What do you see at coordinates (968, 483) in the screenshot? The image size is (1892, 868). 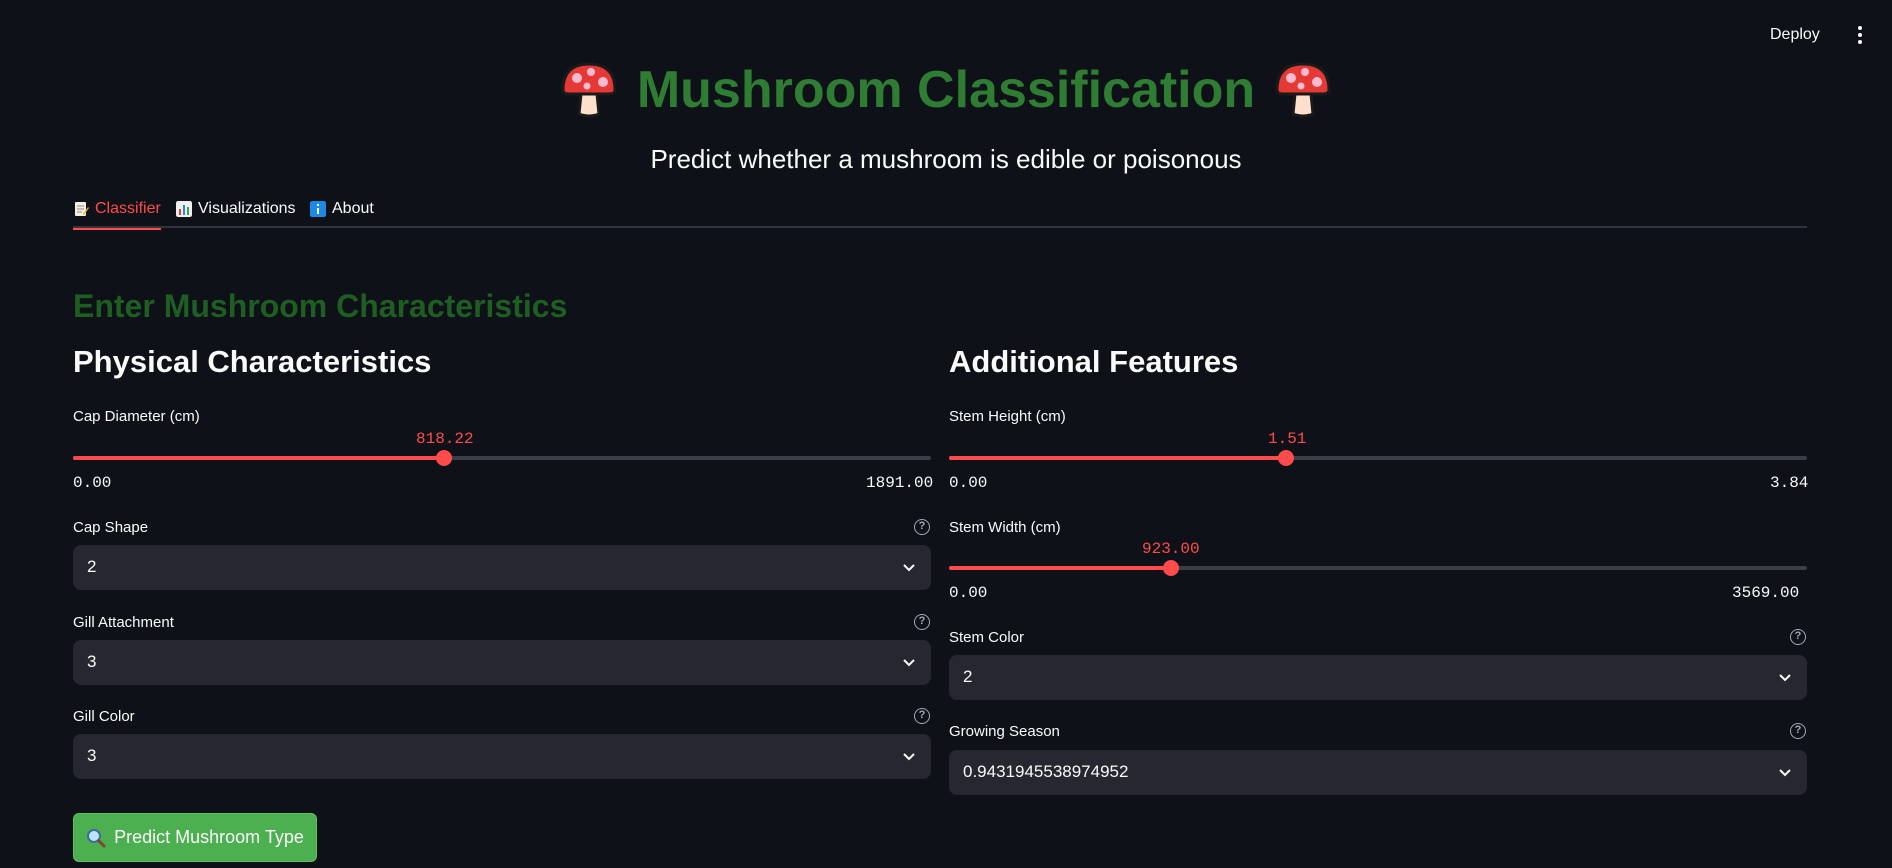 I see `stem-height-min: 0.00` at bounding box center [968, 483].